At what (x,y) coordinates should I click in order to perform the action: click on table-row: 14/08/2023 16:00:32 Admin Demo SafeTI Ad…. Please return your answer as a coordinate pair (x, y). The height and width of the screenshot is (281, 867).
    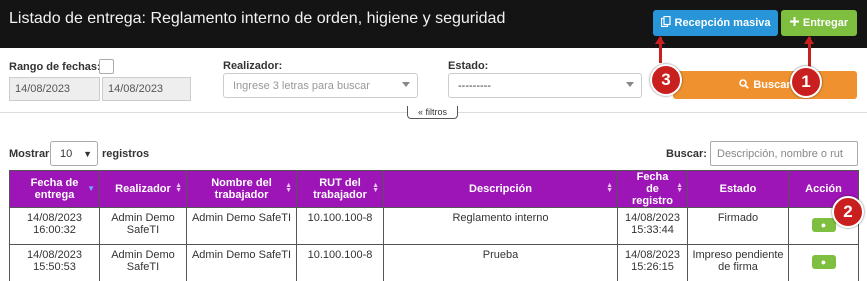
    Looking at the image, I should click on (434, 226).